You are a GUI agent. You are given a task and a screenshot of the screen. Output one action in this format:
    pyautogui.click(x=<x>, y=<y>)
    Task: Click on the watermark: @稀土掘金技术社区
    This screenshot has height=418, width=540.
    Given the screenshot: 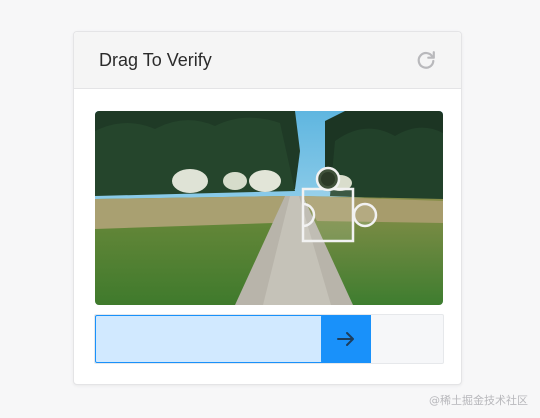 What is the action you would take?
    pyautogui.click(x=478, y=400)
    